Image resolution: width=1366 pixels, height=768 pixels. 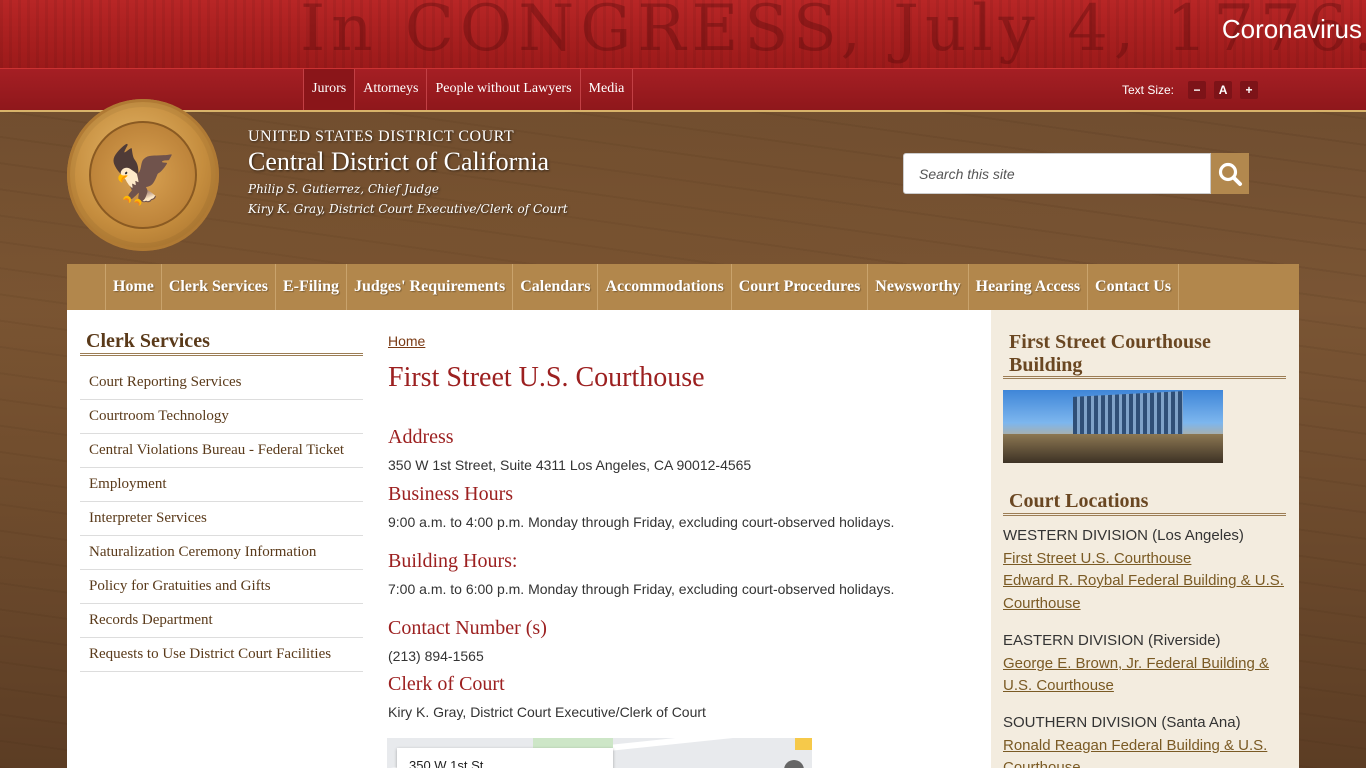 I want to click on utility-link-jurors: Jurors, so click(x=329, y=89).